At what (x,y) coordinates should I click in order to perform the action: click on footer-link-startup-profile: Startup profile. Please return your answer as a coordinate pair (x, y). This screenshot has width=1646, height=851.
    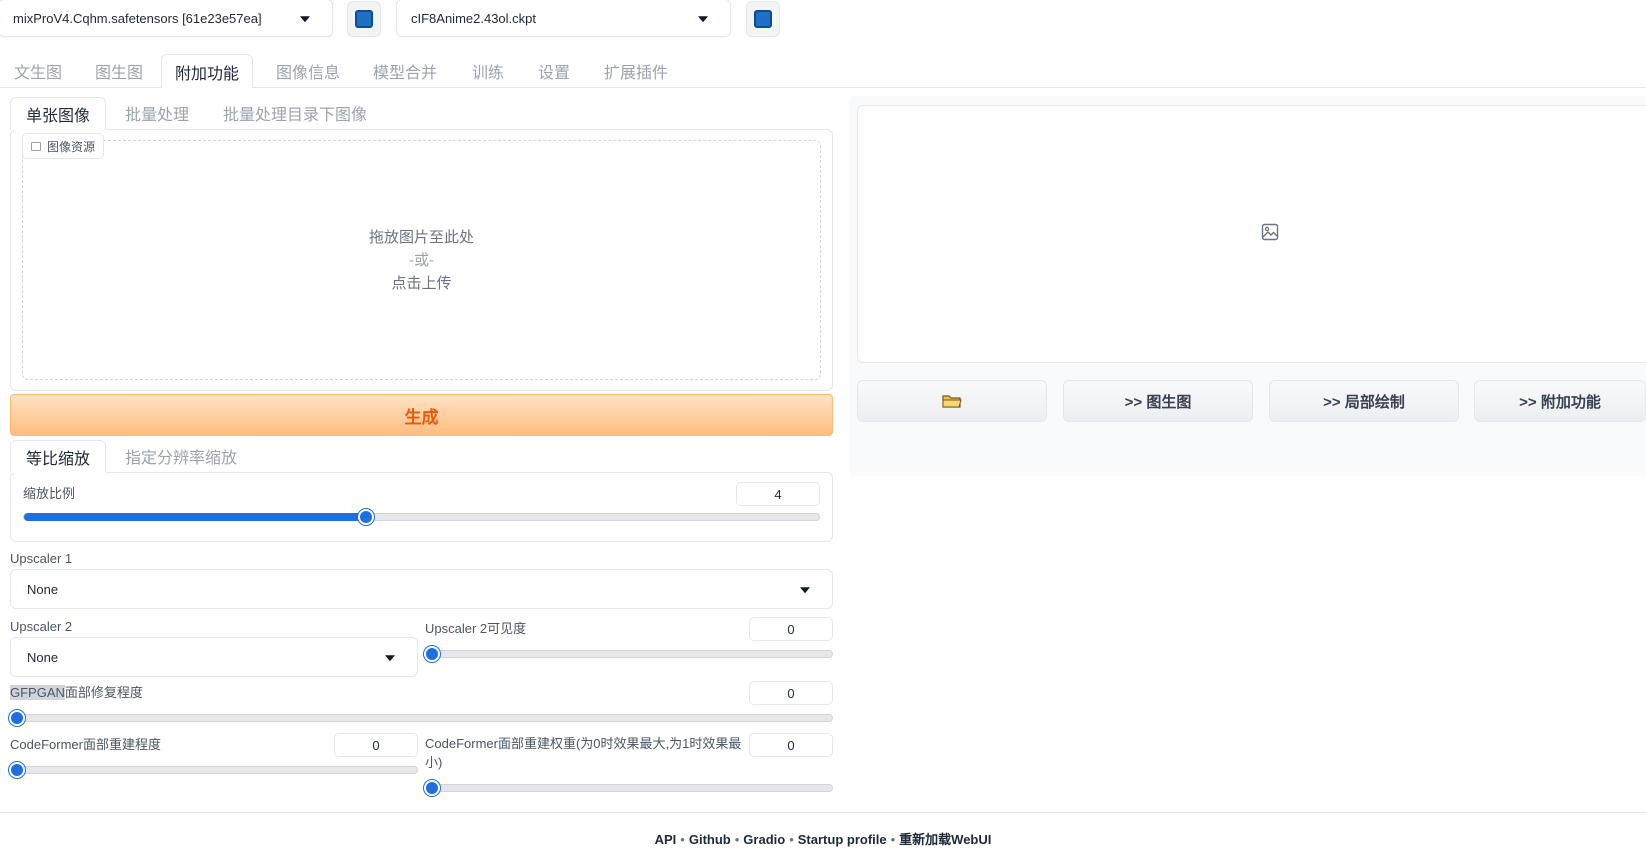
    Looking at the image, I should click on (842, 839).